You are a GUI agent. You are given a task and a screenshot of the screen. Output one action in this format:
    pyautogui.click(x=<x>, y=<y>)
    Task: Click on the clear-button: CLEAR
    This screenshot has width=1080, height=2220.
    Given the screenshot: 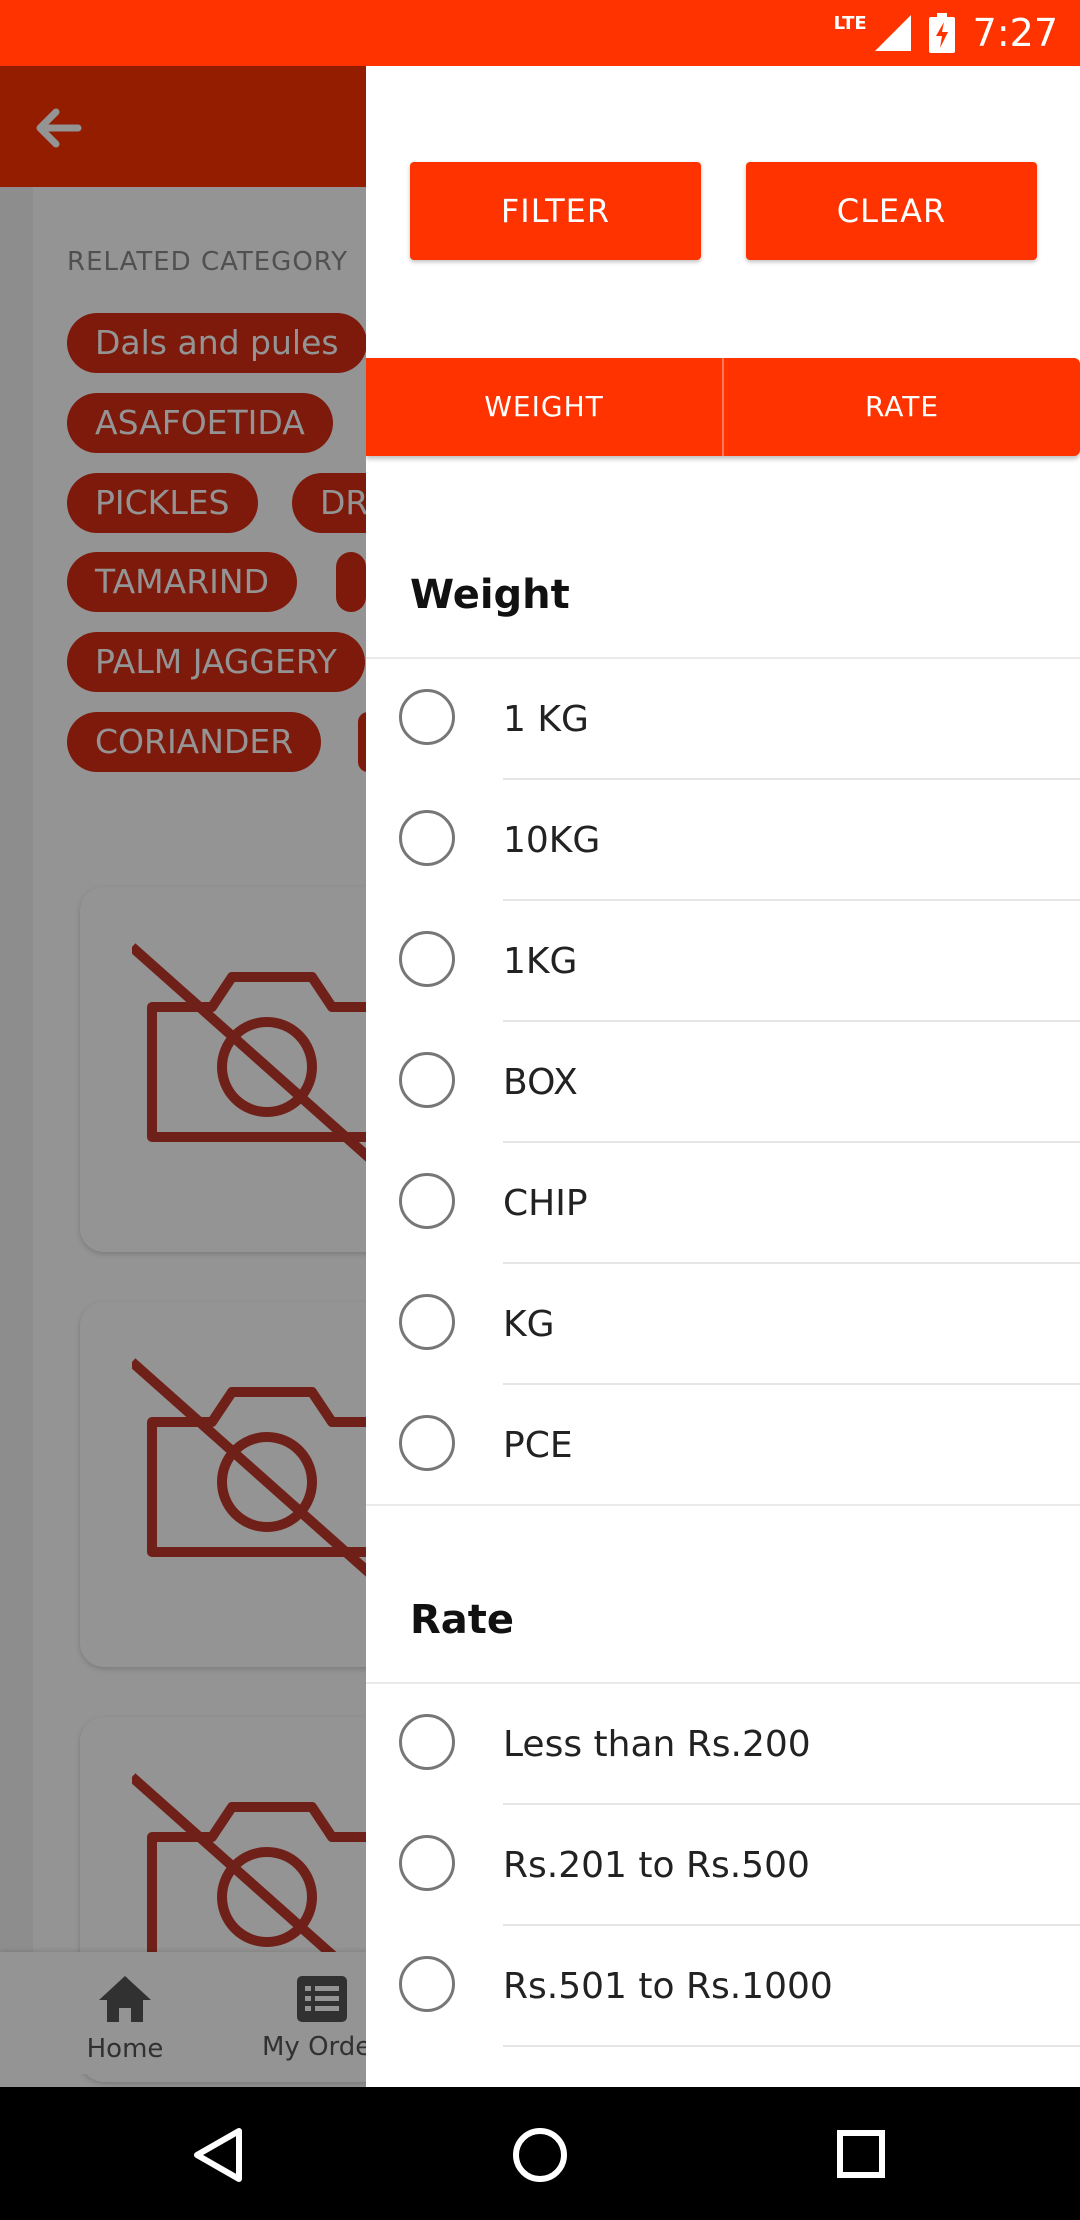 What is the action you would take?
    pyautogui.click(x=891, y=211)
    